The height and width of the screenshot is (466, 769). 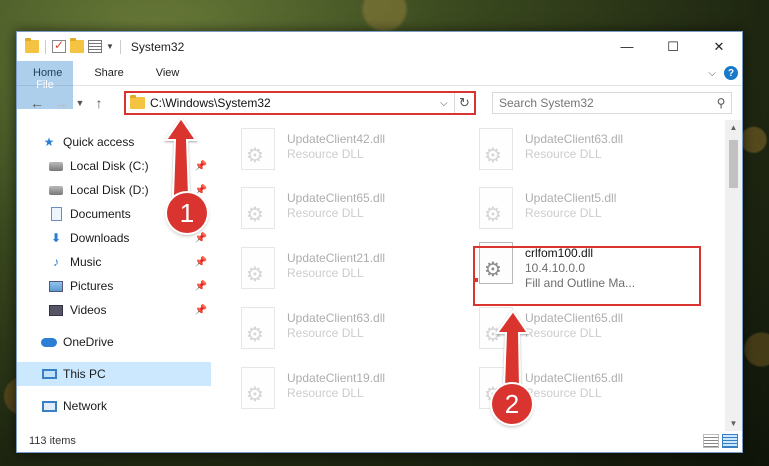 I want to click on sidebar-item-local-disk-c: Local Disk (C:) 📌, so click(x=114, y=166).